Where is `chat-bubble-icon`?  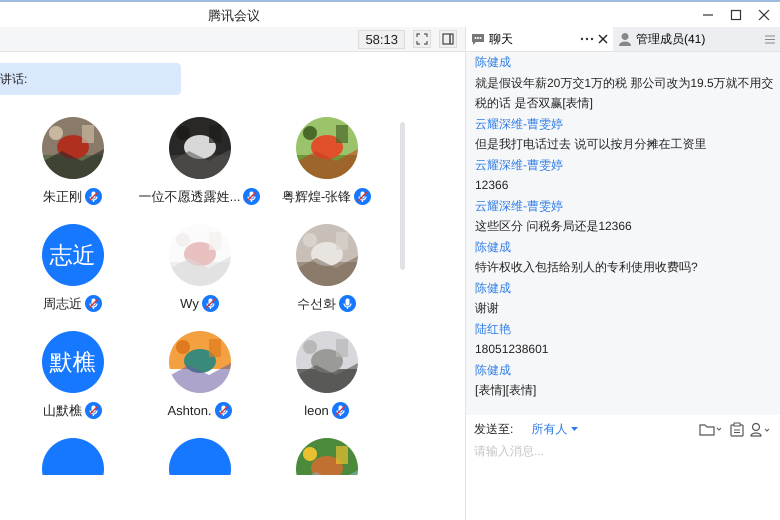
chat-bubble-icon is located at coordinates (478, 39).